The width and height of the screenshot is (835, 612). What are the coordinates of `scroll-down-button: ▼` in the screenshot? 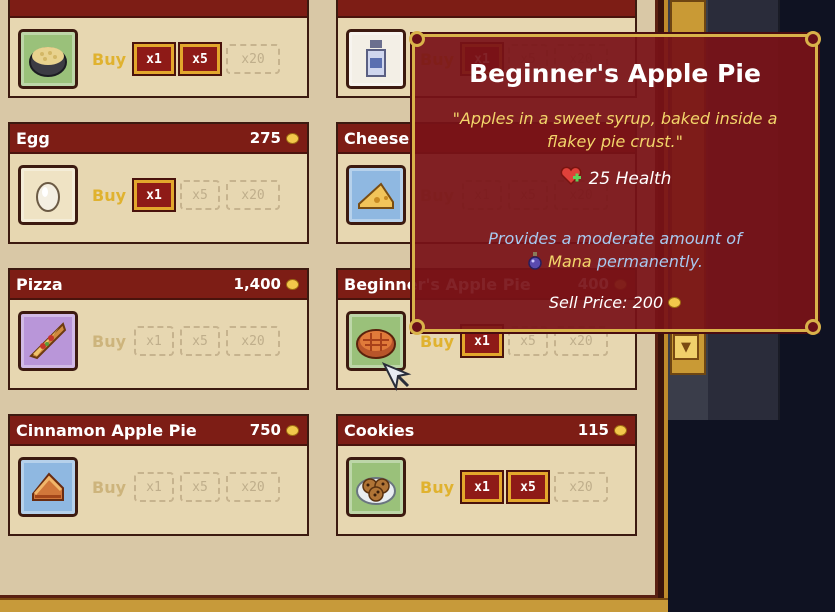 It's located at (686, 347).